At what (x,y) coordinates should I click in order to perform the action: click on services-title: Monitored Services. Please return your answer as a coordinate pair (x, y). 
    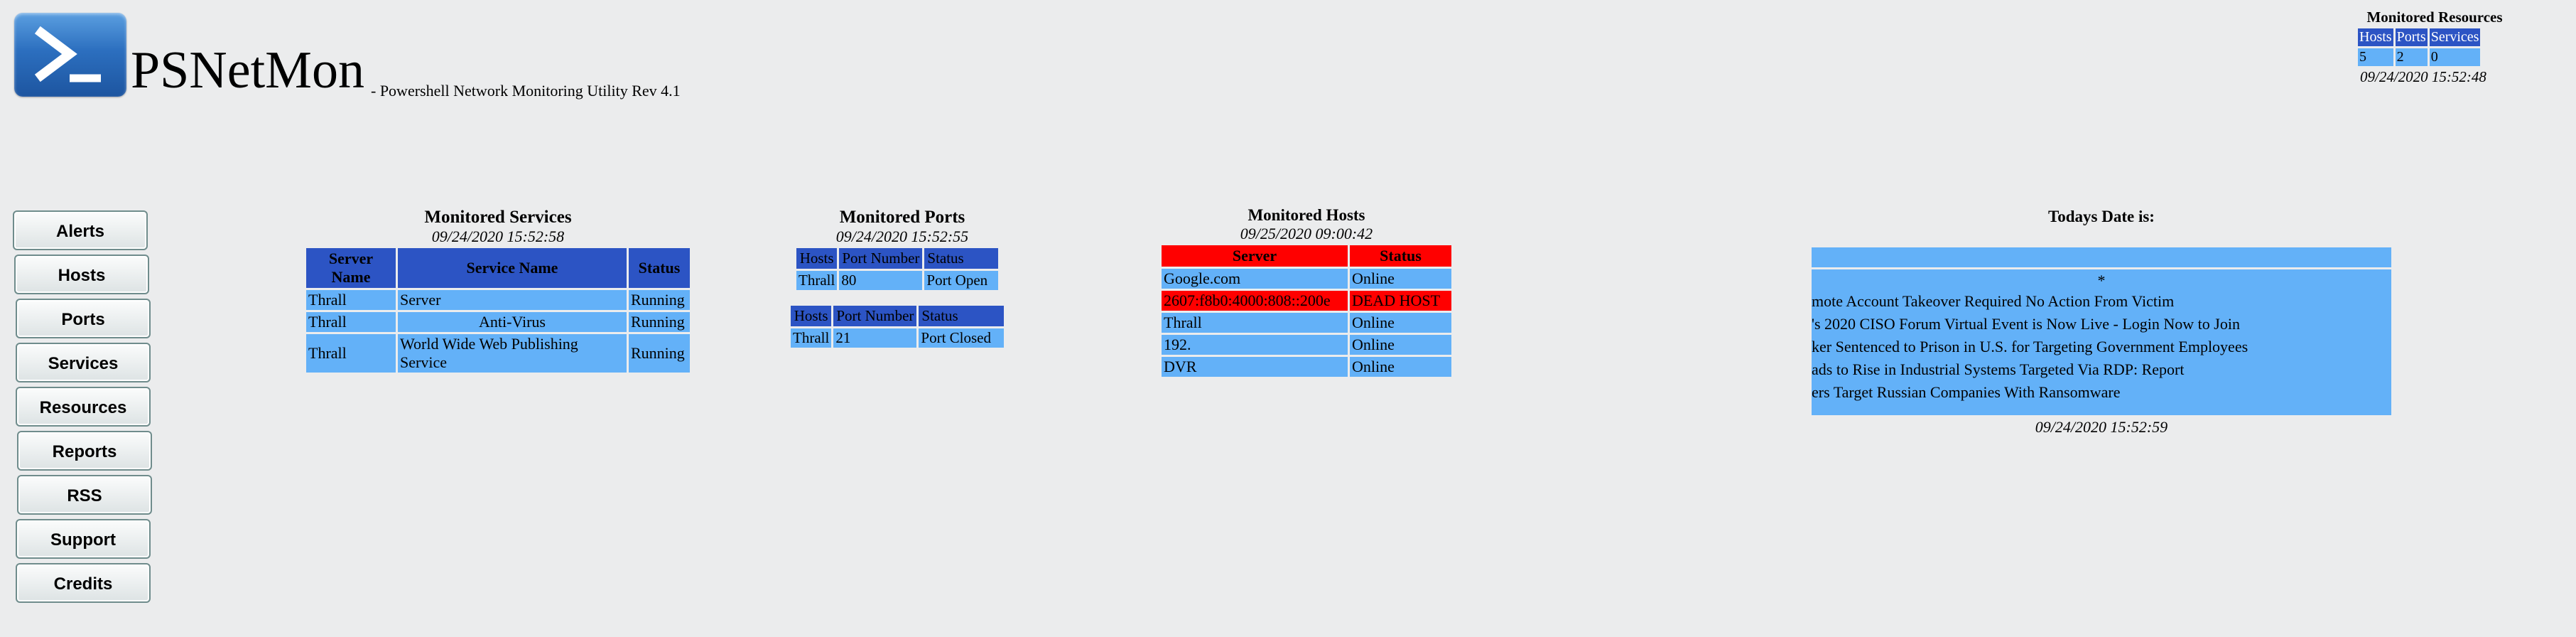
    Looking at the image, I should click on (498, 218).